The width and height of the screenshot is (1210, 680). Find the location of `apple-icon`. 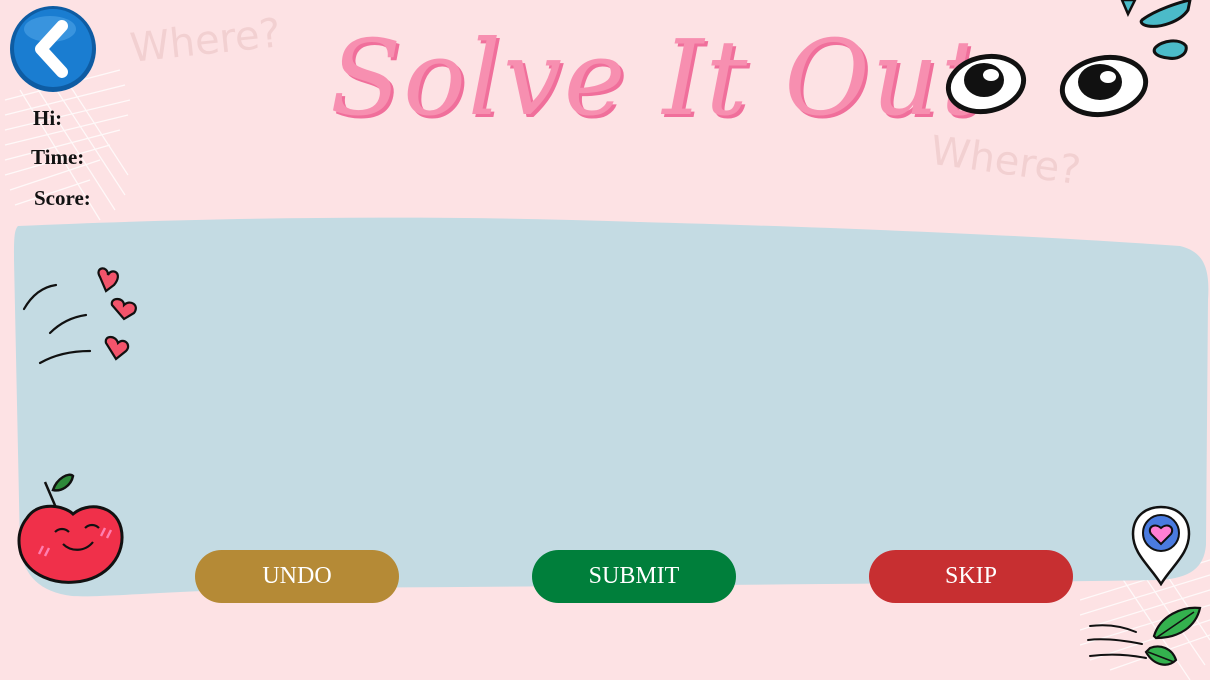

apple-icon is located at coordinates (70, 528).